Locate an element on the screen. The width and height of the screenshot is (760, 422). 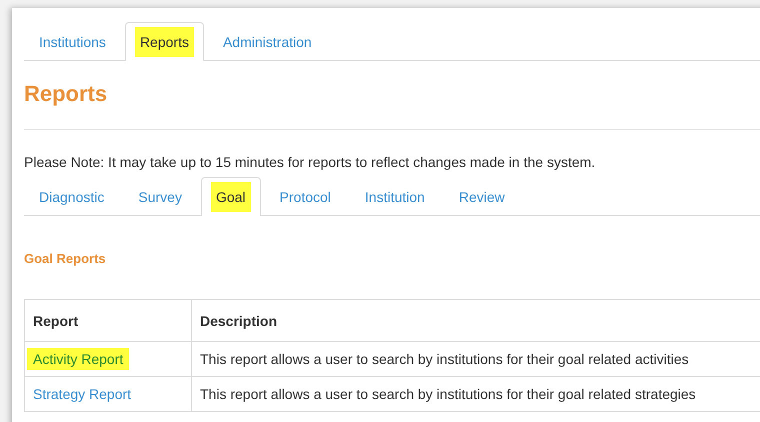
tab: Administration is located at coordinates (267, 41).